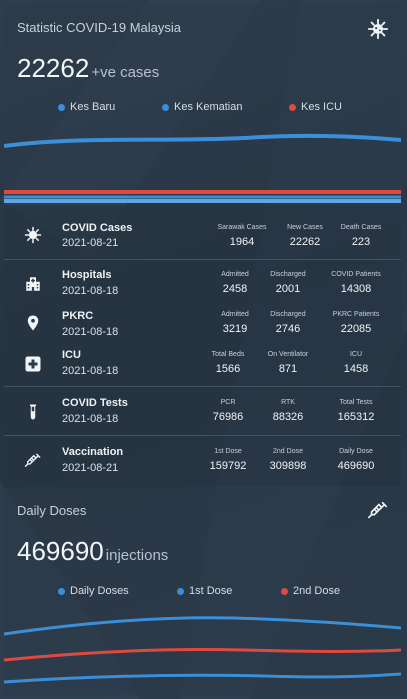 This screenshot has width=407, height=699. I want to click on stat-value: 1964, so click(242, 242).